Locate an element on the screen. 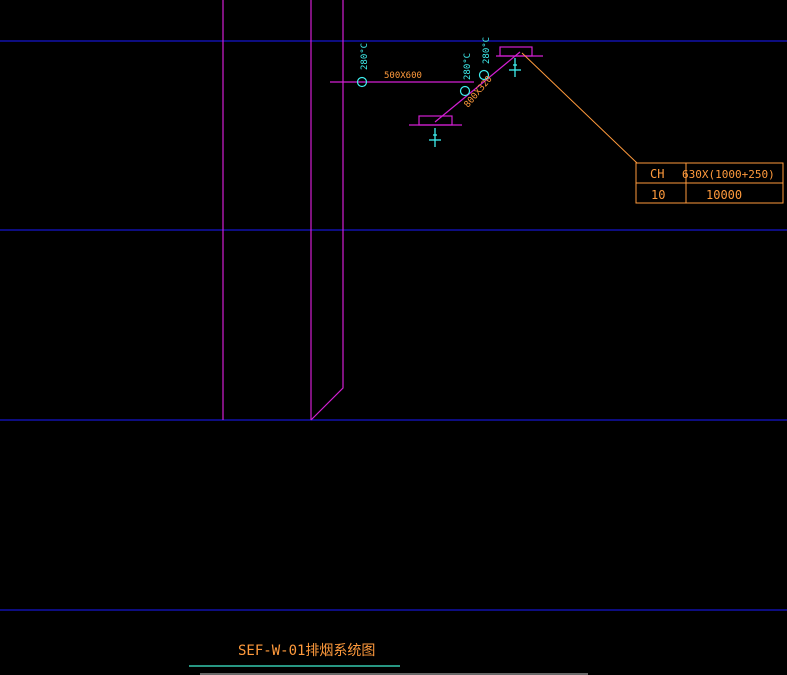  equipment-table-text: CH 630X(1000+250) 10 10000 is located at coordinates (712, 184).